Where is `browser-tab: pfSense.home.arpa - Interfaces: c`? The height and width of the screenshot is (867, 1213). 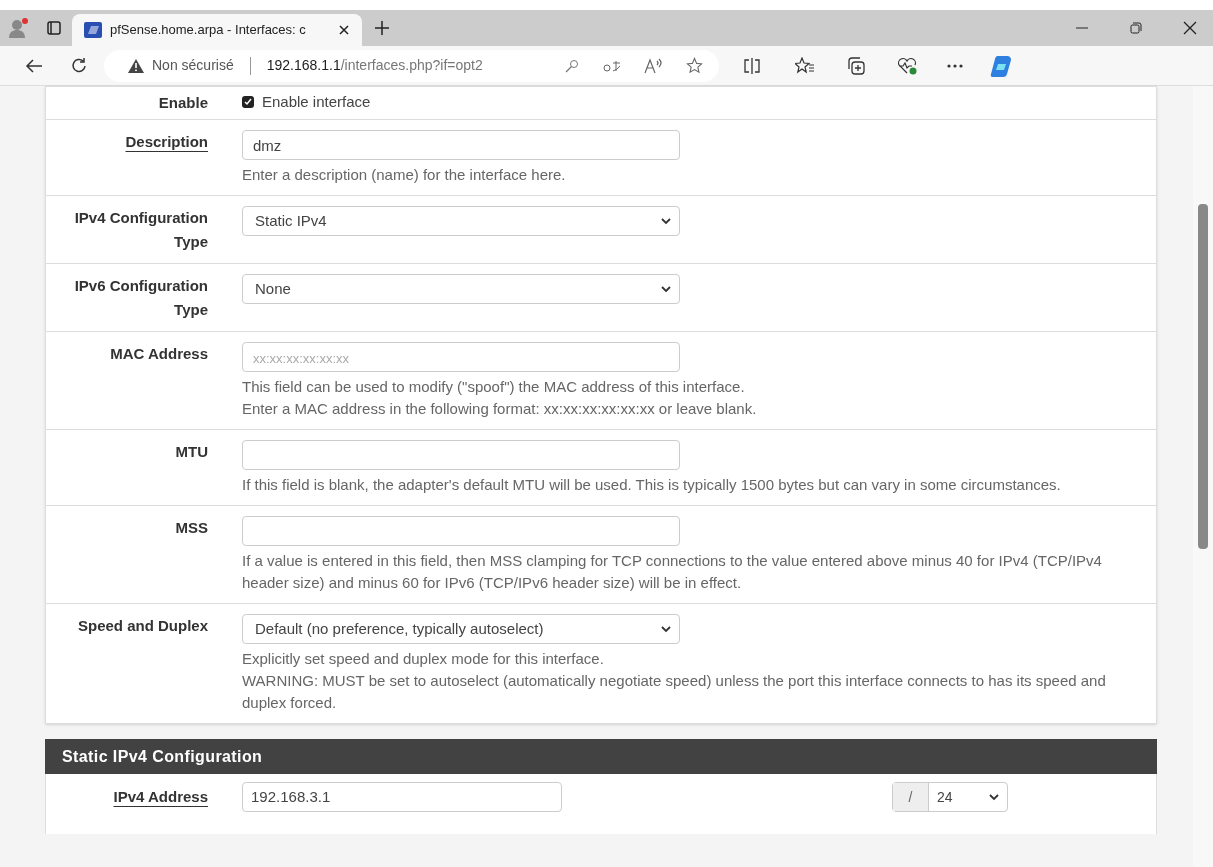 browser-tab: pfSense.home.arpa - Interfaces: c is located at coordinates (217, 30).